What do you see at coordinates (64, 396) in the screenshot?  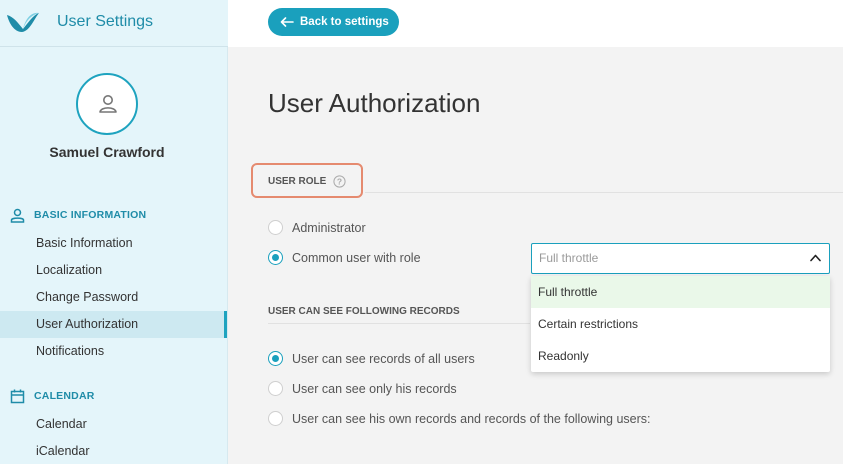 I see `section-title: CALENDAR` at bounding box center [64, 396].